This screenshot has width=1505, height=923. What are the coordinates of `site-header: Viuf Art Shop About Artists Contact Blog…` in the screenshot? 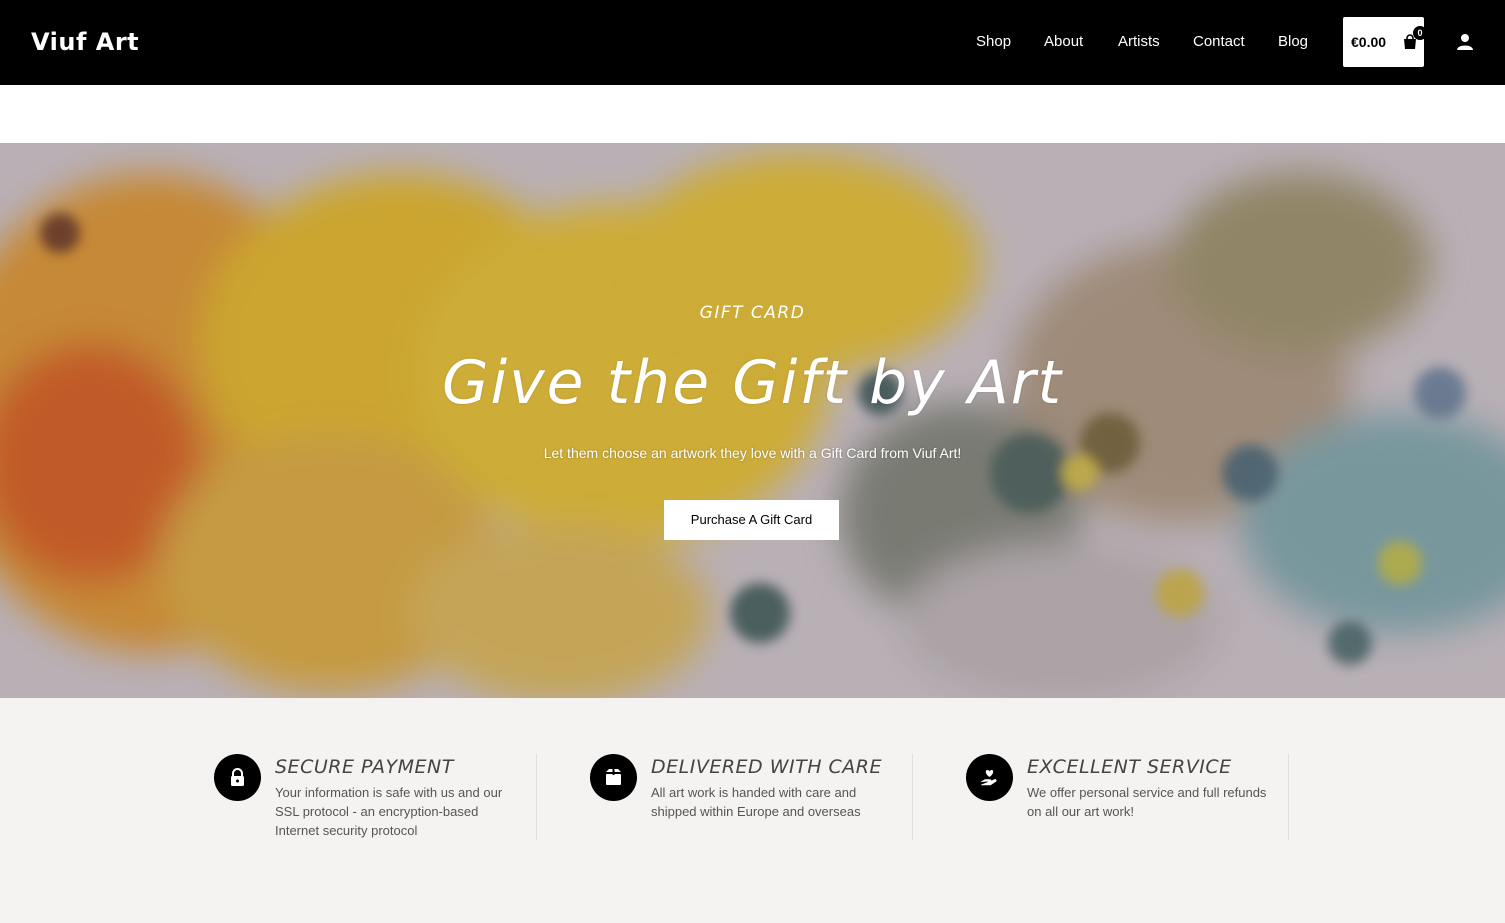 It's located at (752, 42).